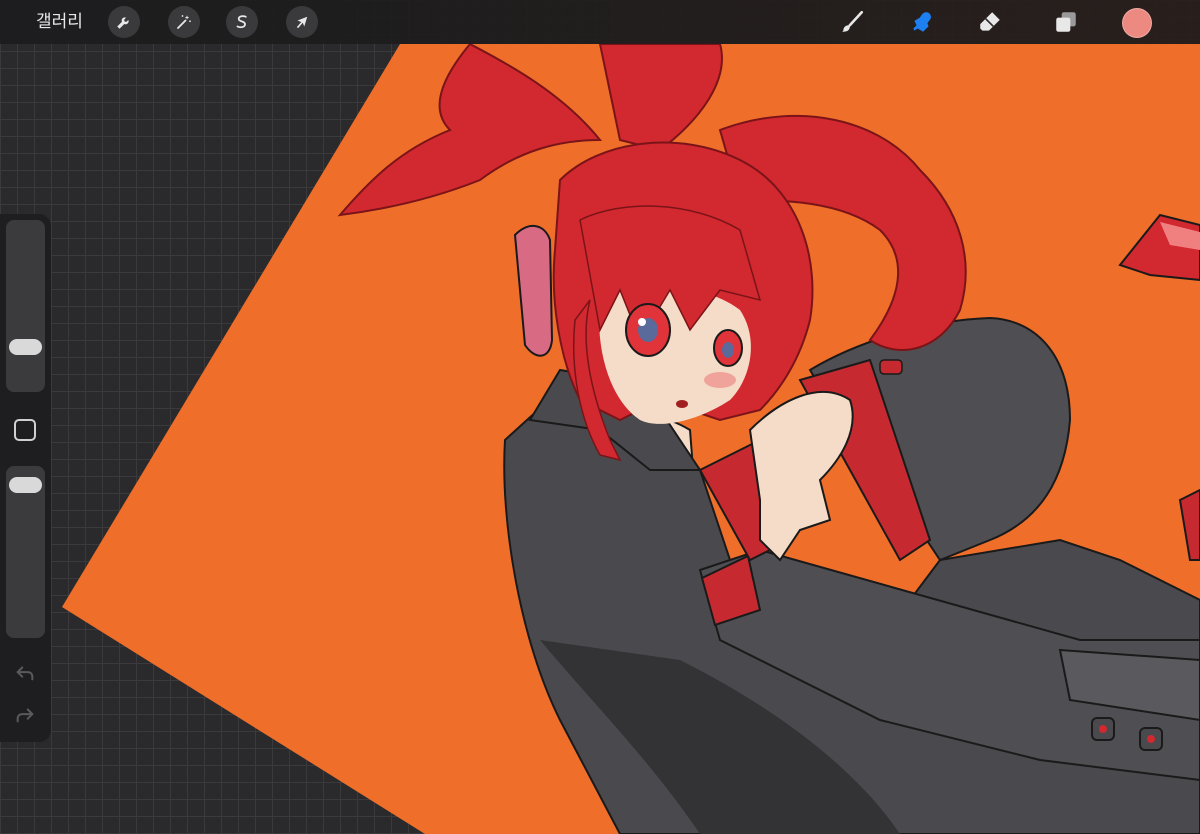 This screenshot has height=834, width=1200. I want to click on eraser-icon, so click(990, 21).